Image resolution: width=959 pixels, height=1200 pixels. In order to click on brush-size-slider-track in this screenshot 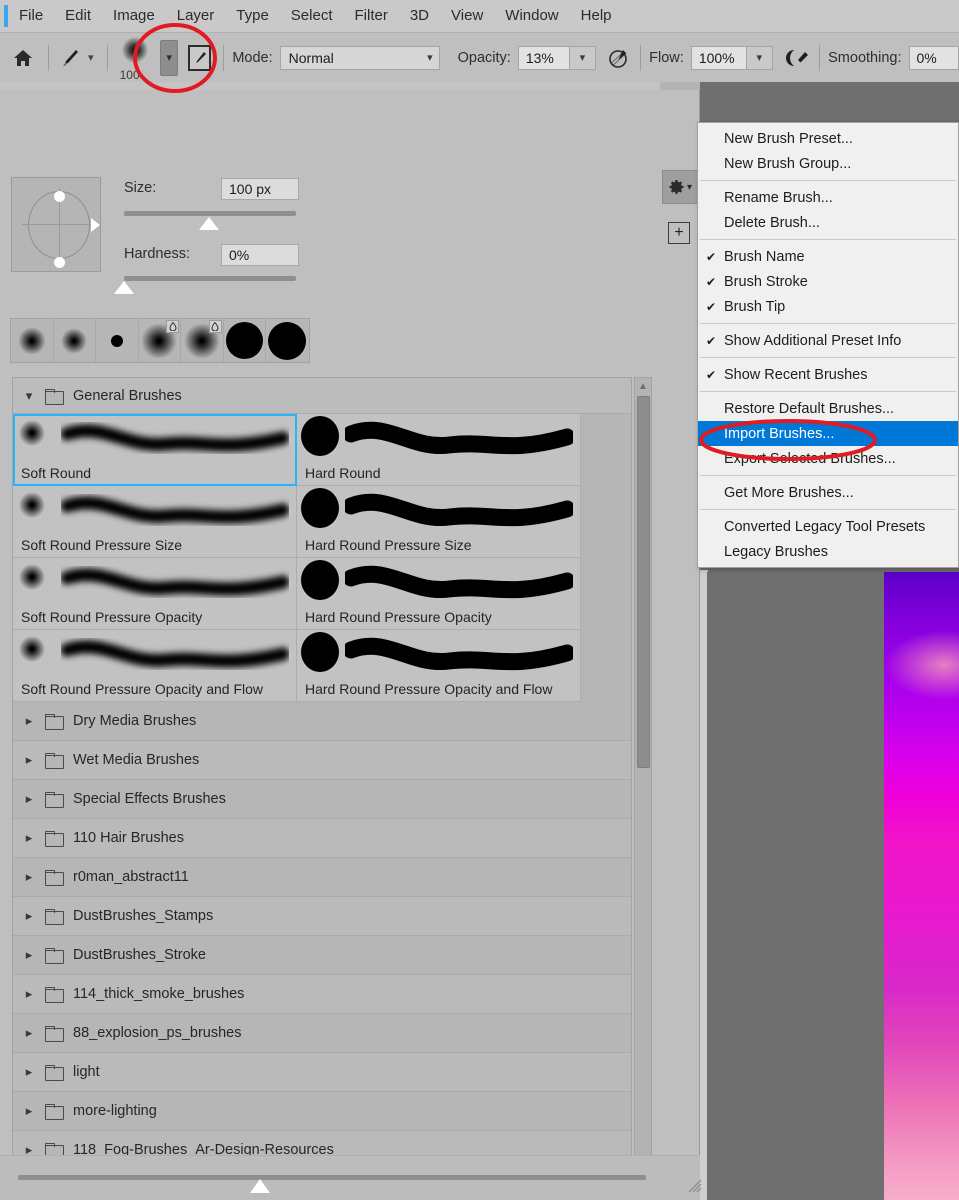, I will do `click(210, 213)`.